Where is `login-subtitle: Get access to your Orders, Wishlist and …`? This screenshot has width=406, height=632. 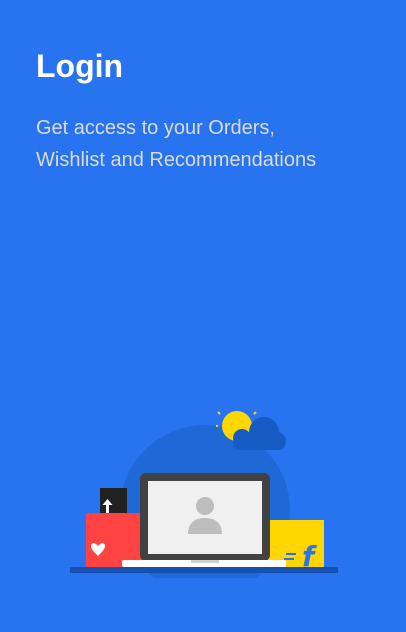 login-subtitle: Get access to your Orders, Wishlist and … is located at coordinates (206, 144).